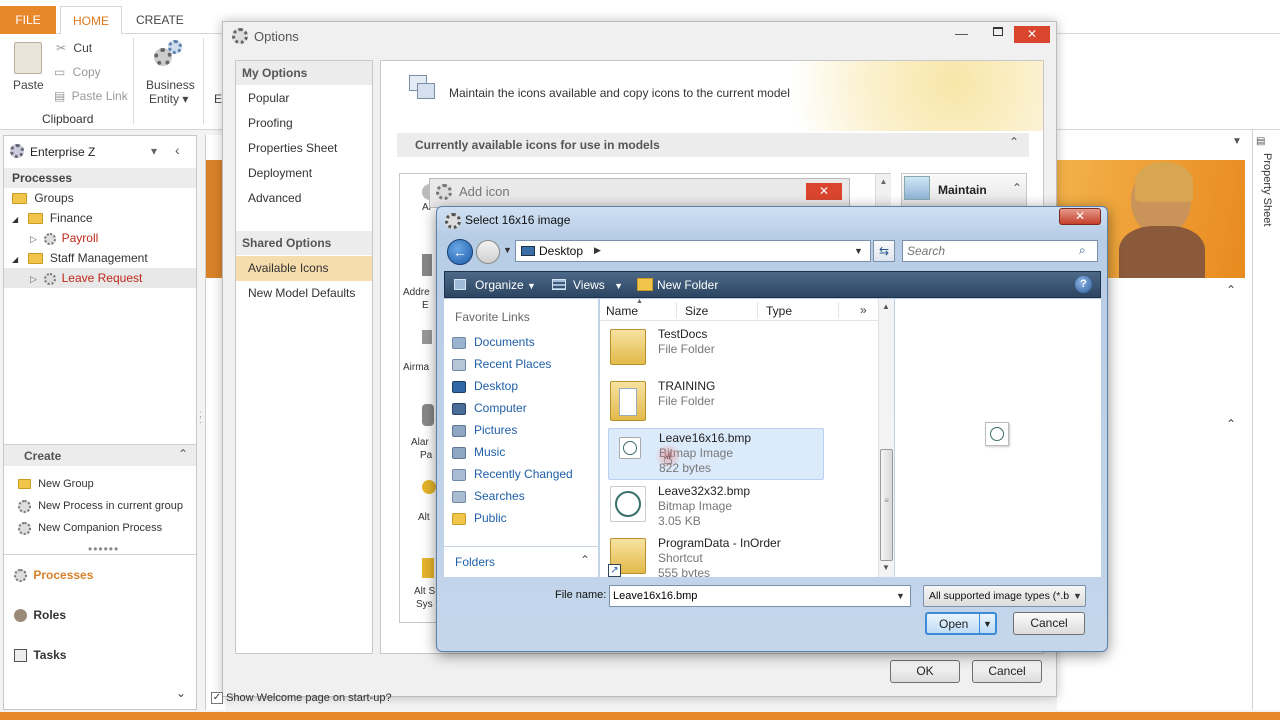 Image resolution: width=1280 pixels, height=720 pixels. Describe the element at coordinates (521, 561) in the screenshot. I see `folders-toggle: Folders ⌃` at that location.